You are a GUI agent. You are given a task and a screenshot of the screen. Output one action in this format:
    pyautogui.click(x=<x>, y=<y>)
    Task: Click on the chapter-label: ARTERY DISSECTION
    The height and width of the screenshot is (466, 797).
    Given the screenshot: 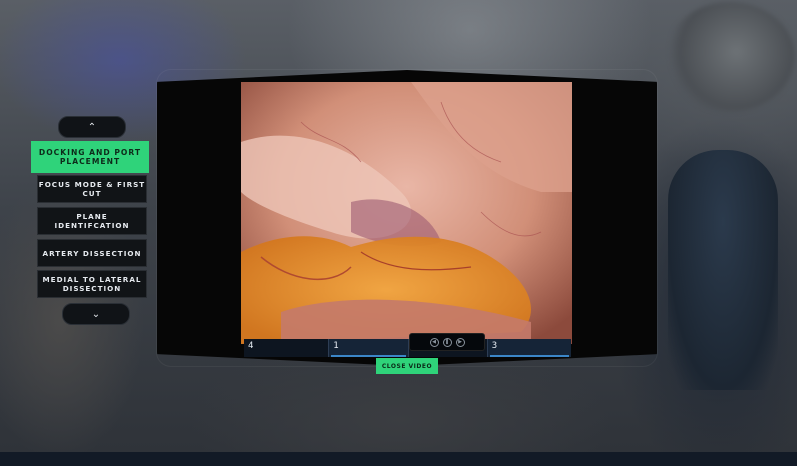 What is the action you would take?
    pyautogui.click(x=92, y=253)
    